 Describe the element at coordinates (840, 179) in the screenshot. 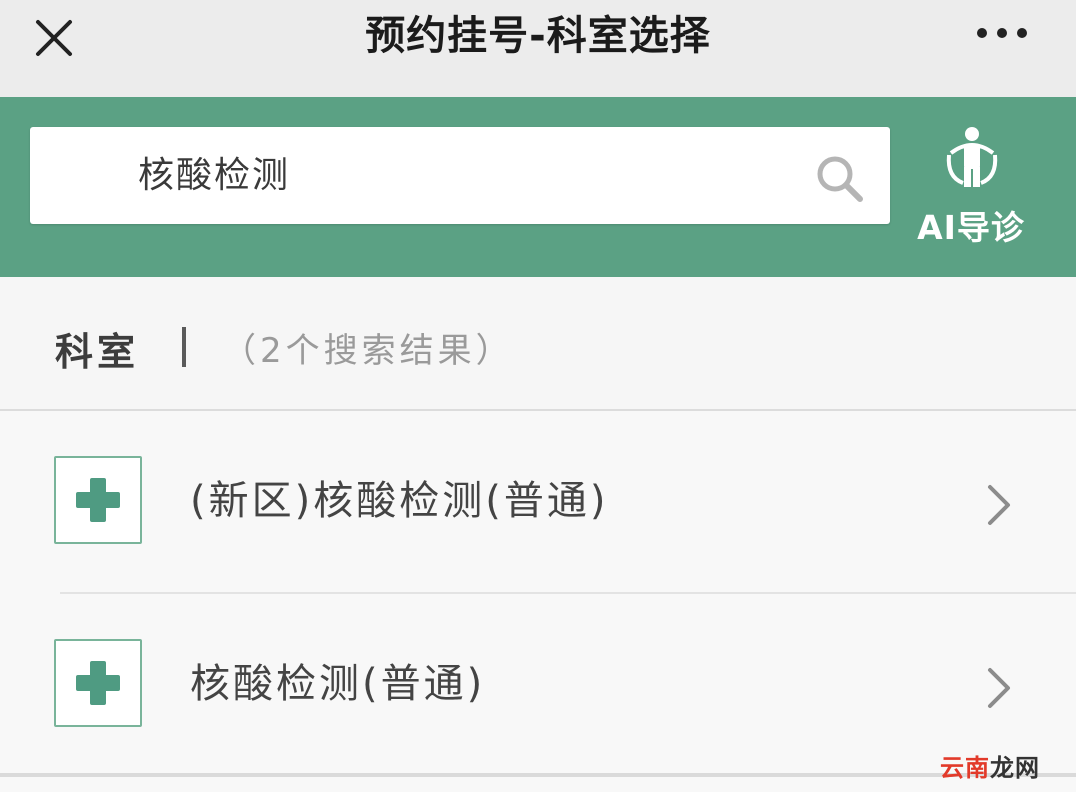

I see `search-icon` at that location.